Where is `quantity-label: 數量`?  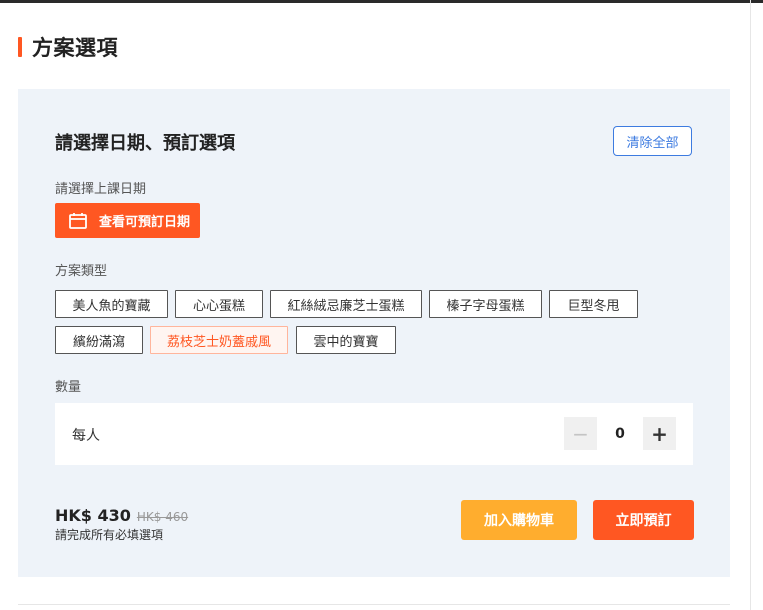
quantity-label: 數量 is located at coordinates (68, 387).